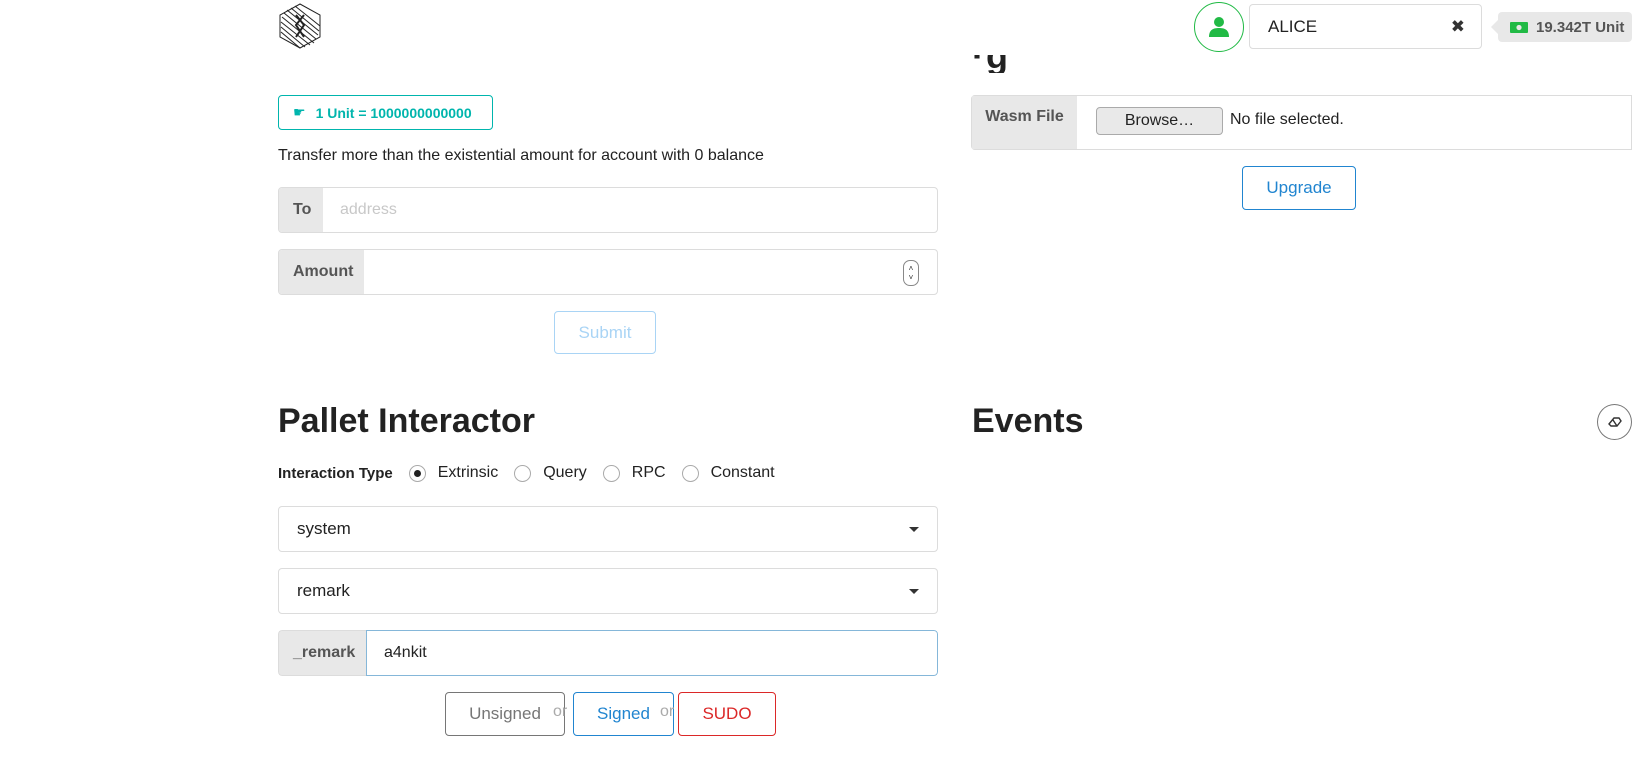  Describe the element at coordinates (911, 268) in the screenshot. I see `chevron-up-icon: ˄` at that location.